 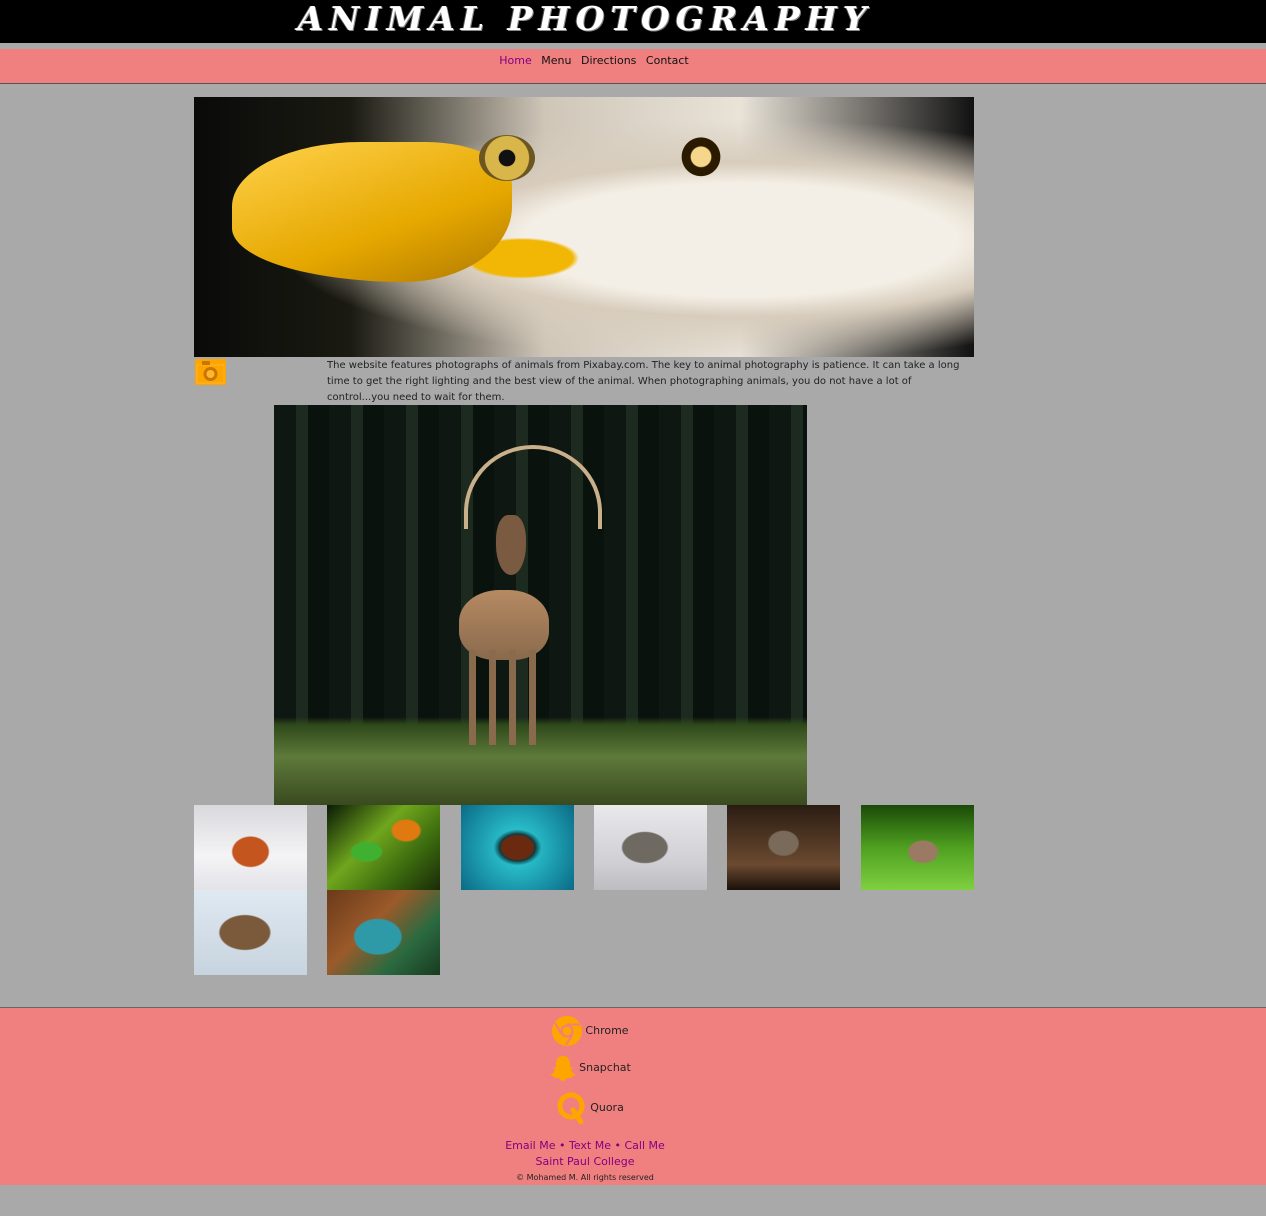 What do you see at coordinates (530, 1145) in the screenshot?
I see `email-me-link: Email Me` at bounding box center [530, 1145].